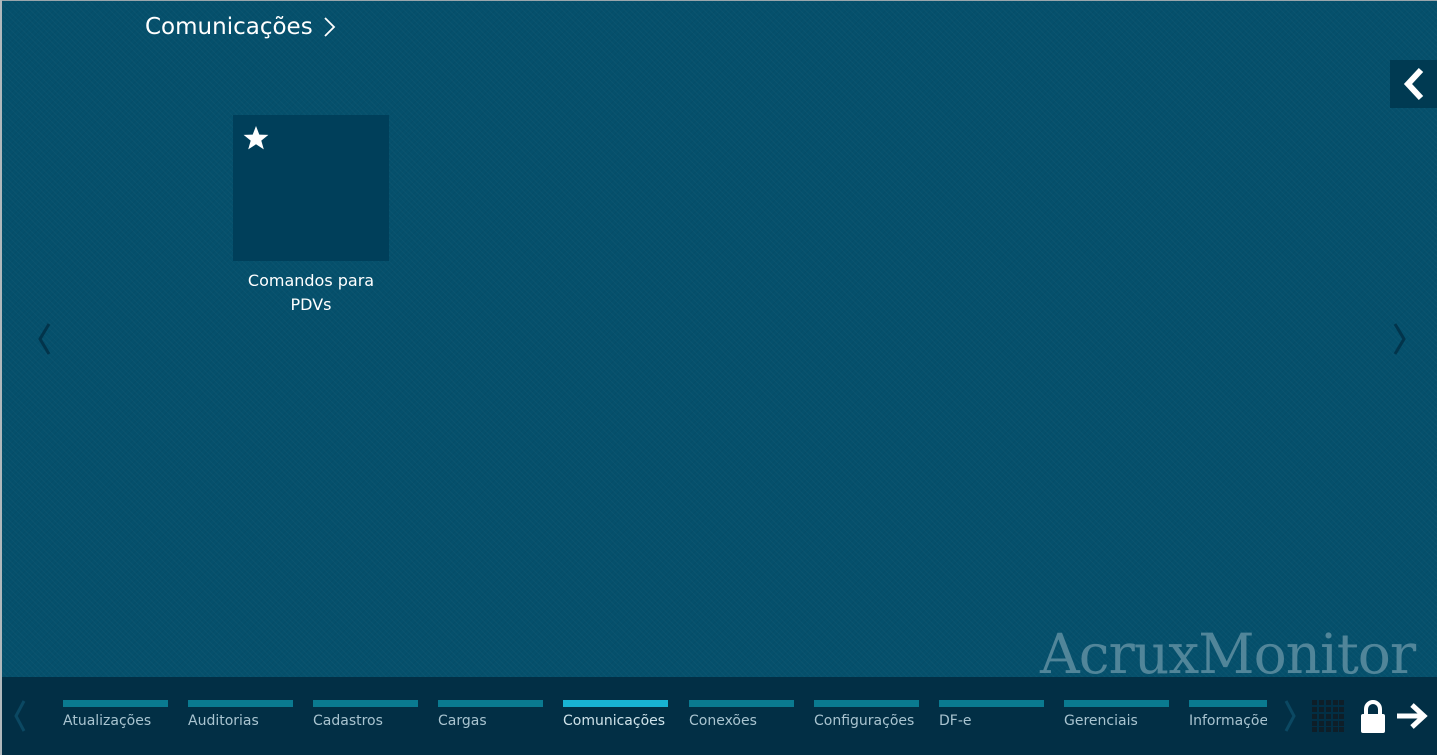 This screenshot has width=1437, height=755. Describe the element at coordinates (718, 0) in the screenshot. I see `window-top-border` at that location.